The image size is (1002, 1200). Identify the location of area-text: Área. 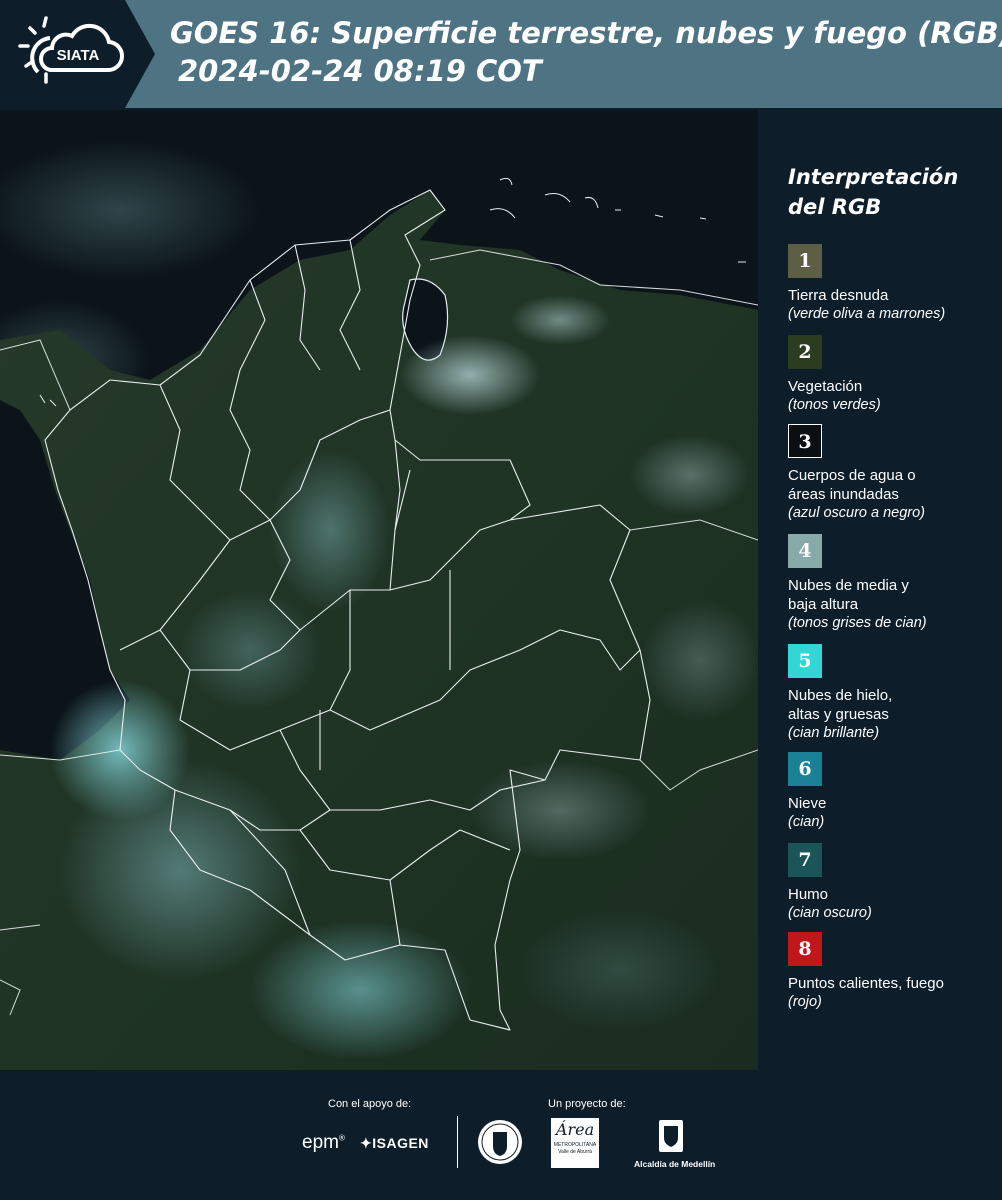
(575, 1129).